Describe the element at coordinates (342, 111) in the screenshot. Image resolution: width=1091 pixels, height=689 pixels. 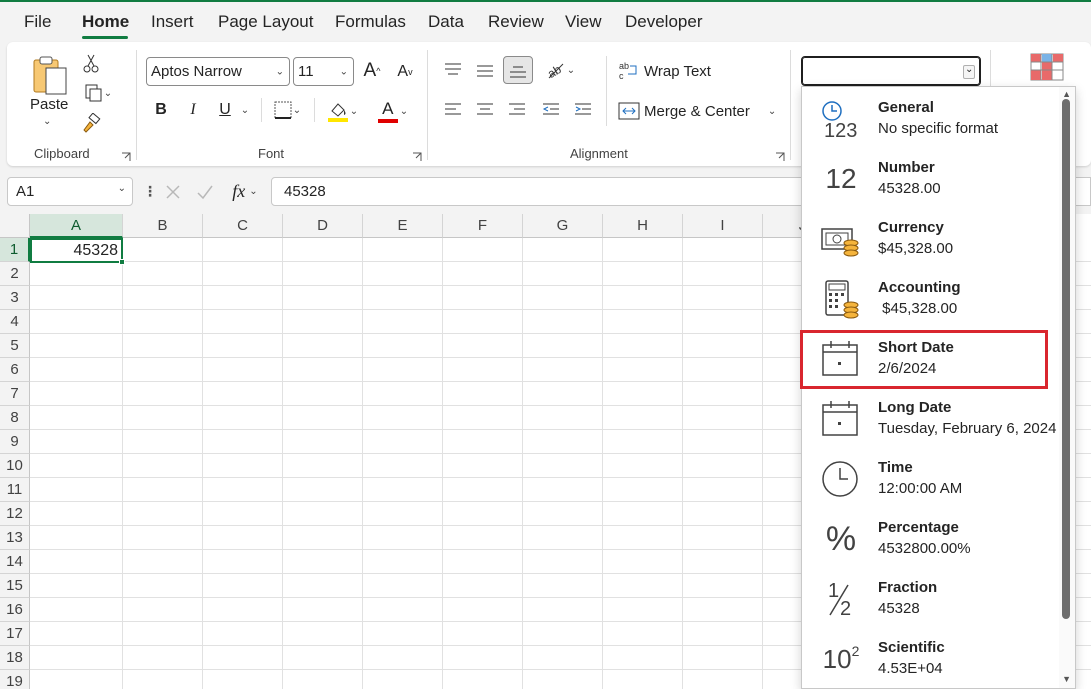
I see `fill-color-button: ⌄` at that location.